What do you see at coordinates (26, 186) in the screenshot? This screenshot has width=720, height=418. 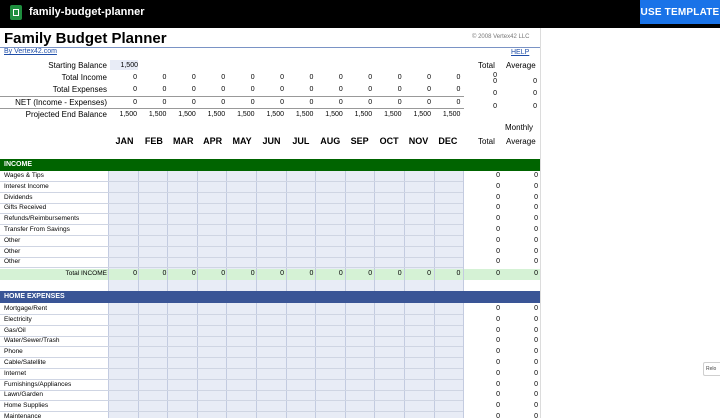 I see `income-item-label: Interest Income` at bounding box center [26, 186].